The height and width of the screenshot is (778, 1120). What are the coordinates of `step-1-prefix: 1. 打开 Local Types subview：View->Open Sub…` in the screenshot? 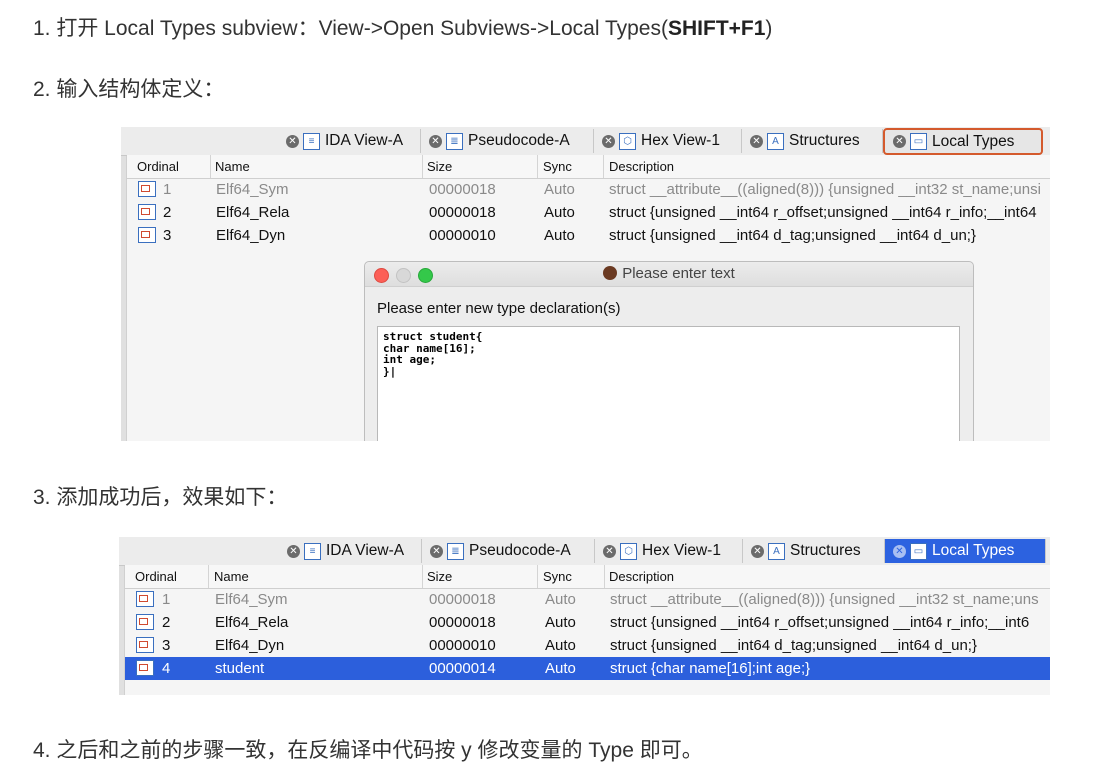 It's located at (350, 28).